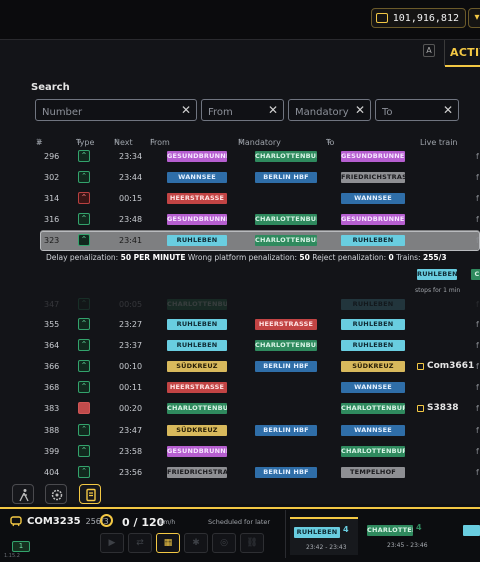  Describe the element at coordinates (474, 18) in the screenshot. I see `trophy-icon: ▾` at that location.